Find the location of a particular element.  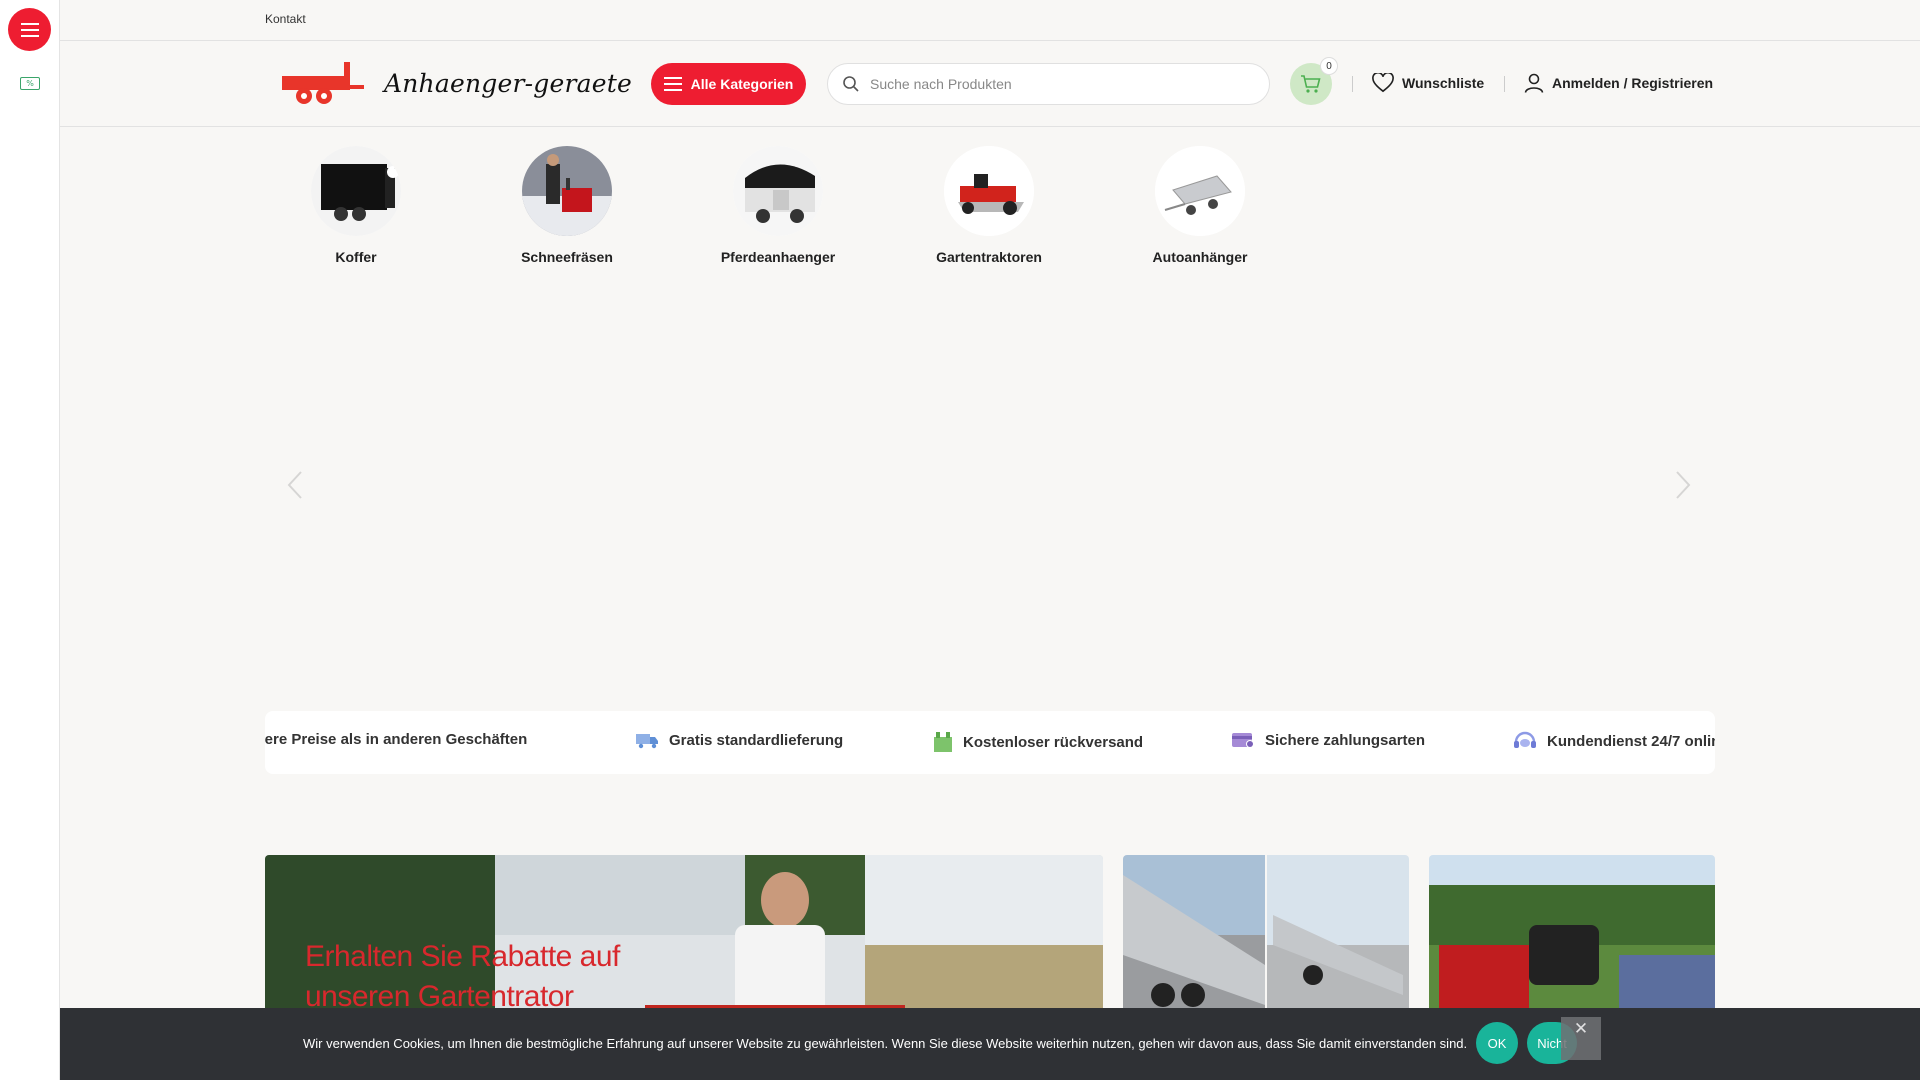

contact-link: Kontakt is located at coordinates (285, 19).